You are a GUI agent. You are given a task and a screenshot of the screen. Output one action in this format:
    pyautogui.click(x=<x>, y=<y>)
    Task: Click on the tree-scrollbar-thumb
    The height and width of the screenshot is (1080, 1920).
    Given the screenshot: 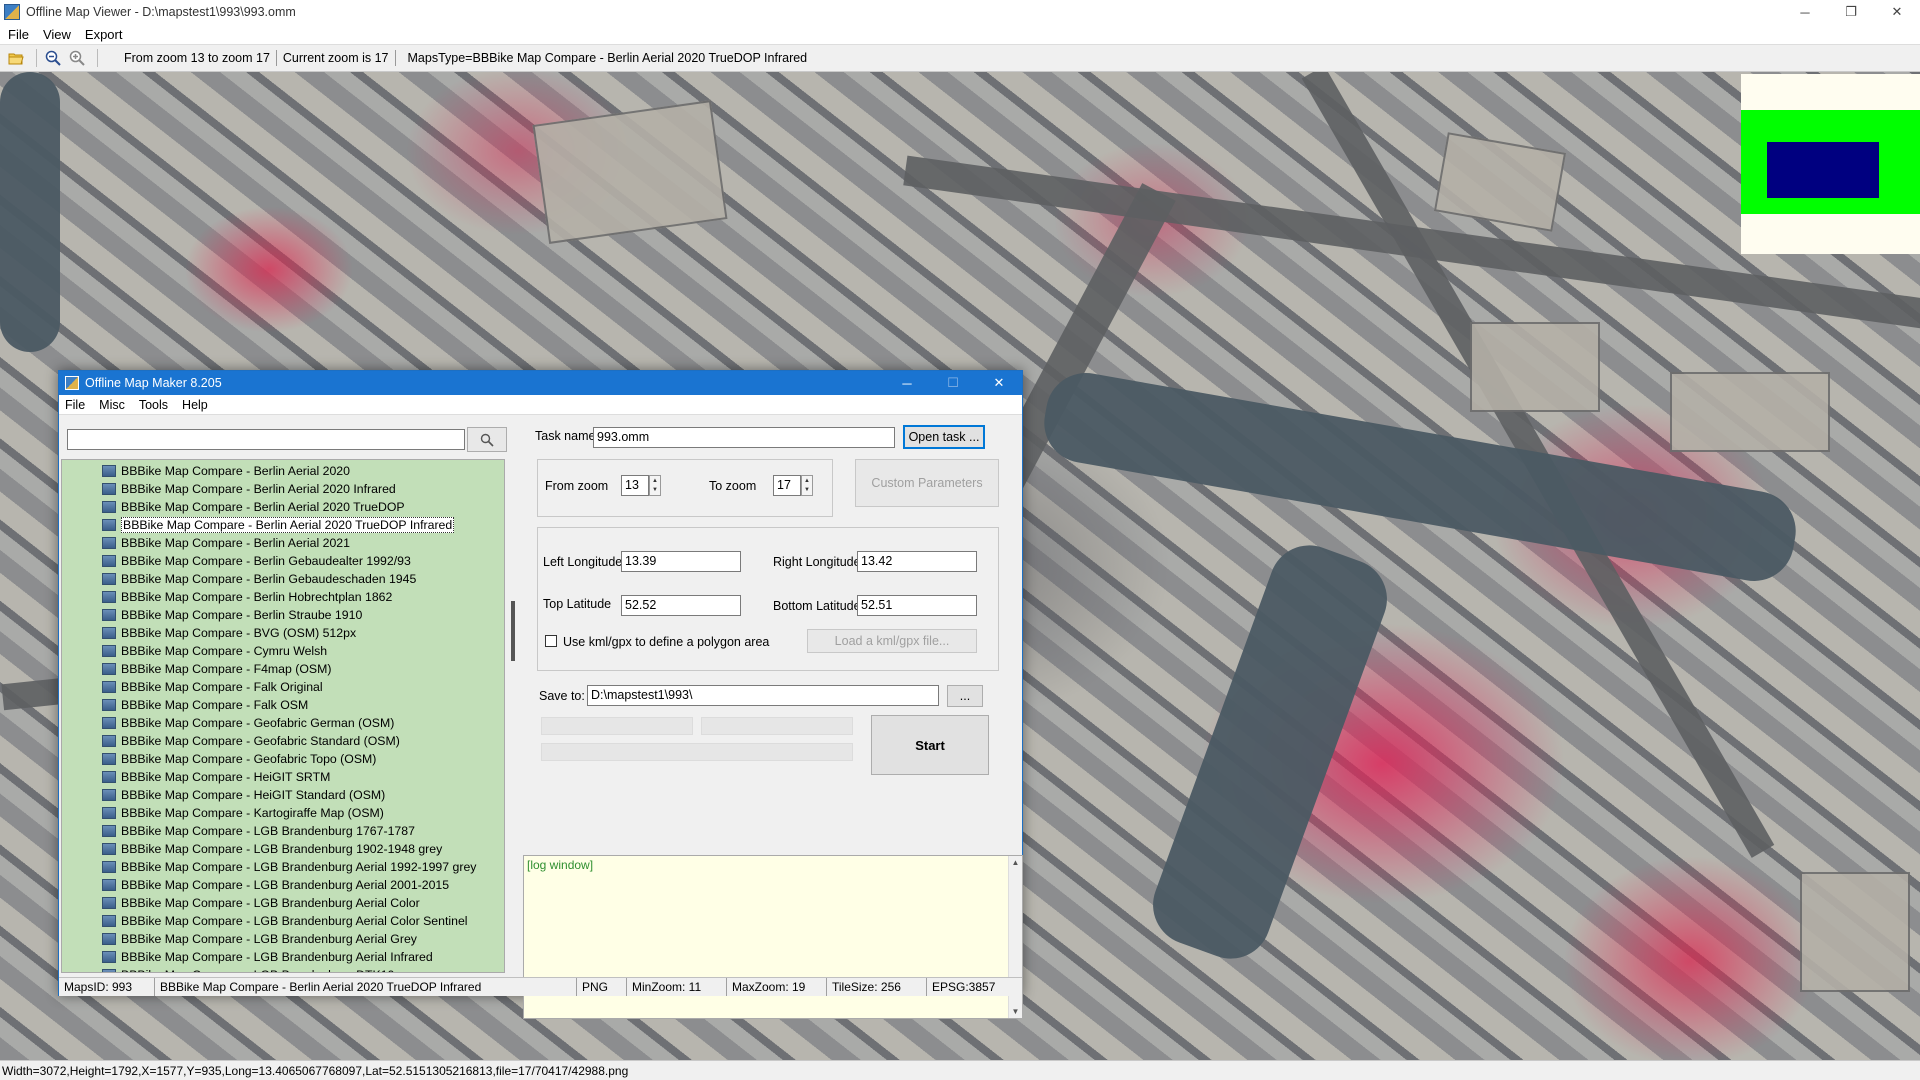 What is the action you would take?
    pyautogui.click(x=513, y=631)
    